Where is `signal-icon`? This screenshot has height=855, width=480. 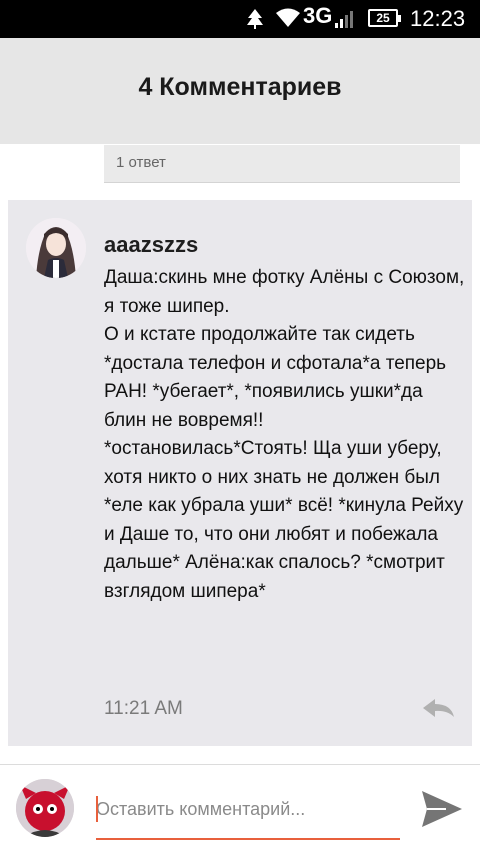 signal-icon is located at coordinates (344, 19).